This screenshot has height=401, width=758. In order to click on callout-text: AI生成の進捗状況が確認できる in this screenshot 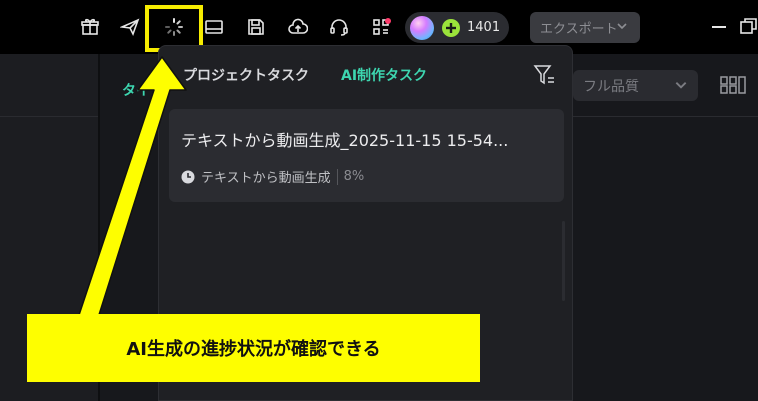, I will do `click(253, 349)`.